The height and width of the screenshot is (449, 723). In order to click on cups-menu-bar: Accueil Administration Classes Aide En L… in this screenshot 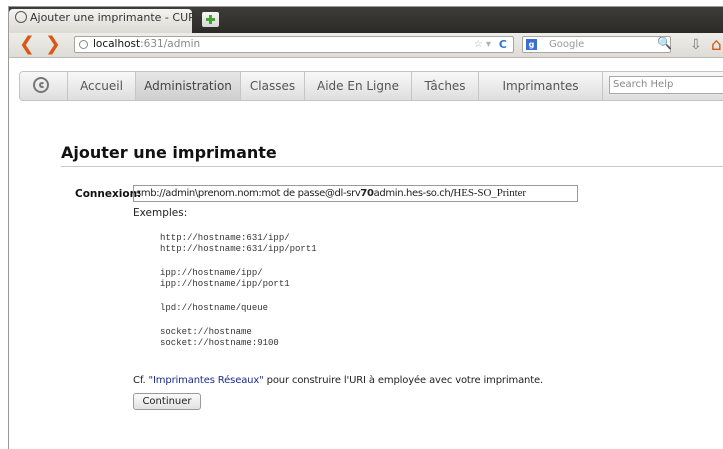, I will do `click(371, 86)`.